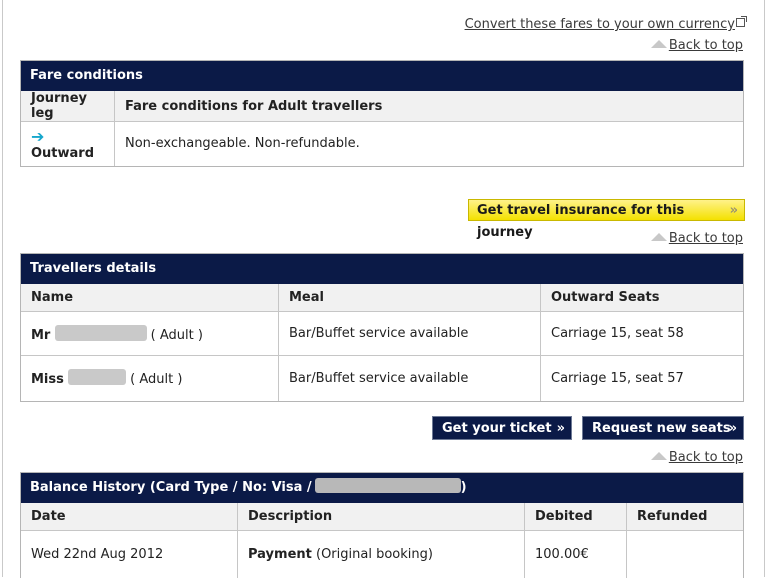  What do you see at coordinates (381, 517) in the screenshot?
I see `col-description: Description` at bounding box center [381, 517].